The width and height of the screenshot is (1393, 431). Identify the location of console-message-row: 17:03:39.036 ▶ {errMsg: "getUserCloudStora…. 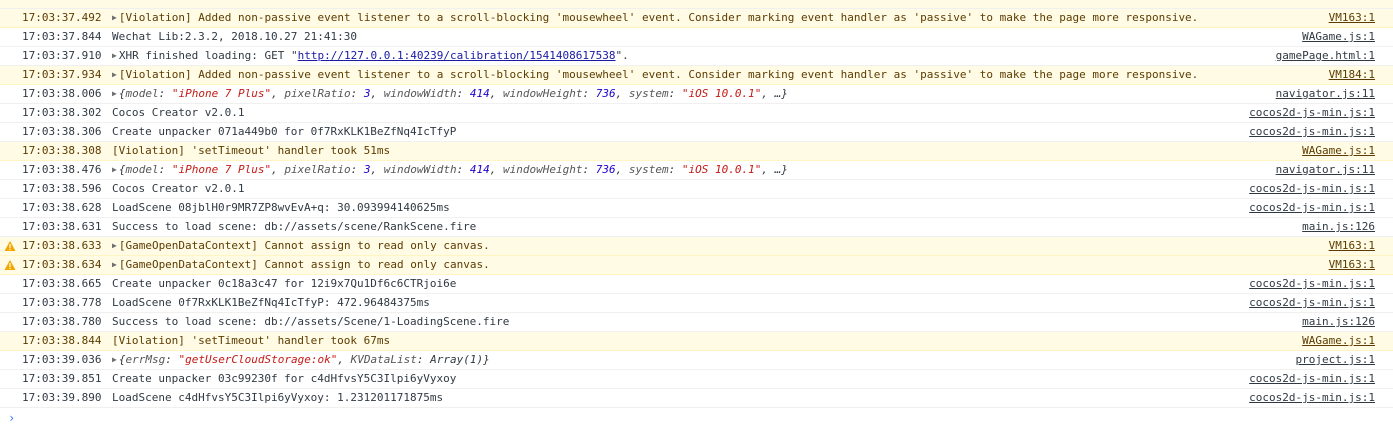
(696, 360).